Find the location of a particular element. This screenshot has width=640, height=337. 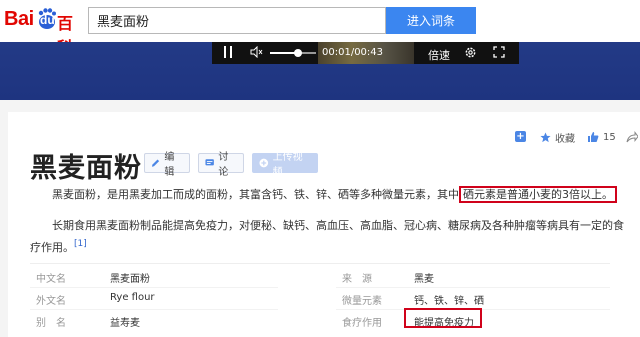

upload-video-button: 上传视频 is located at coordinates (285, 165).